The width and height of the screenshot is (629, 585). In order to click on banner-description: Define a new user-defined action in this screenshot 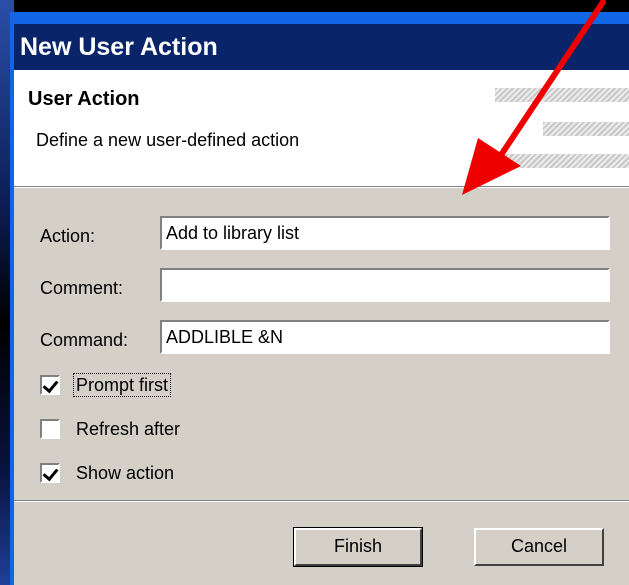, I will do `click(168, 140)`.